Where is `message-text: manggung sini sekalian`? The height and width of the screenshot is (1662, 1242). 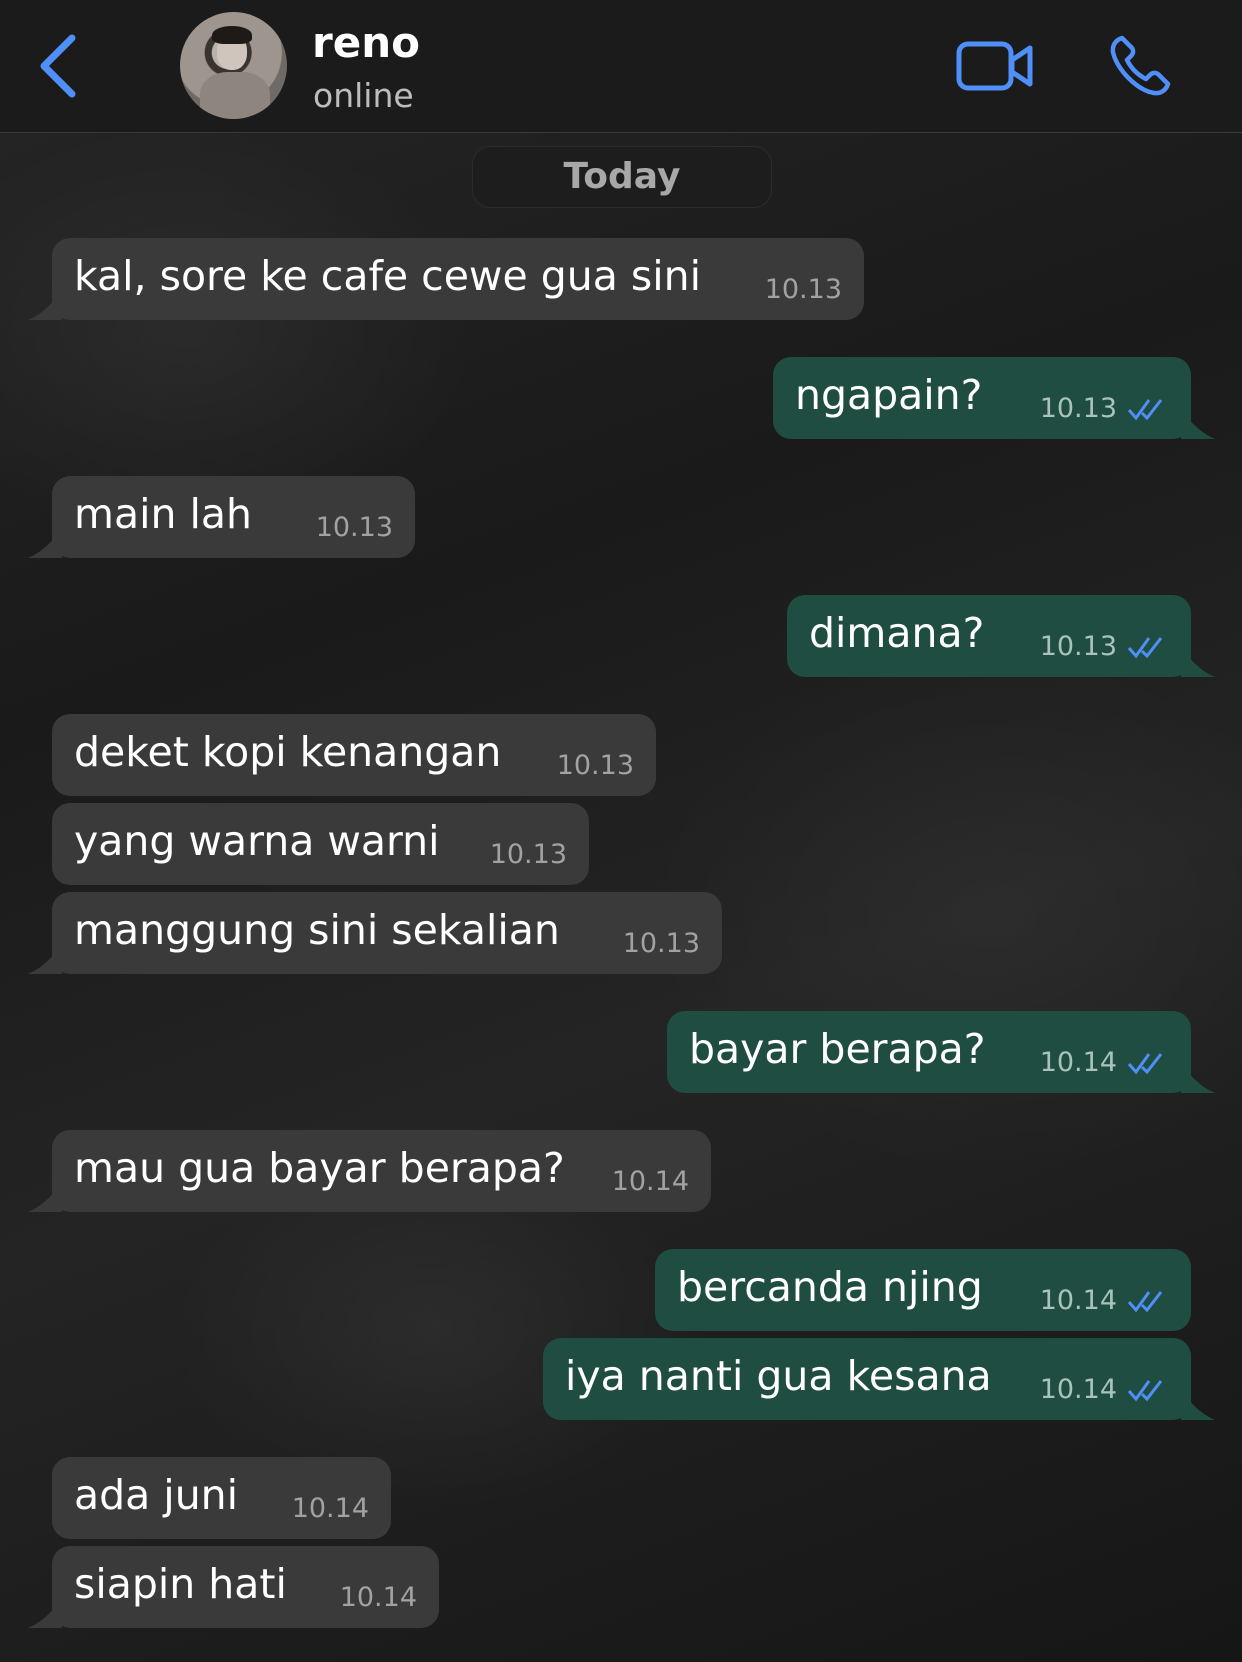
message-text: manggung sini sekalian is located at coordinates (317, 930).